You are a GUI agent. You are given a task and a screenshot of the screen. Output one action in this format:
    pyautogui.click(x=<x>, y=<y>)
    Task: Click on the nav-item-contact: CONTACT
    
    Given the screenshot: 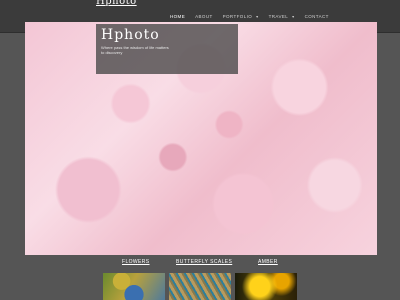 What is the action you would take?
    pyautogui.click(x=317, y=16)
    